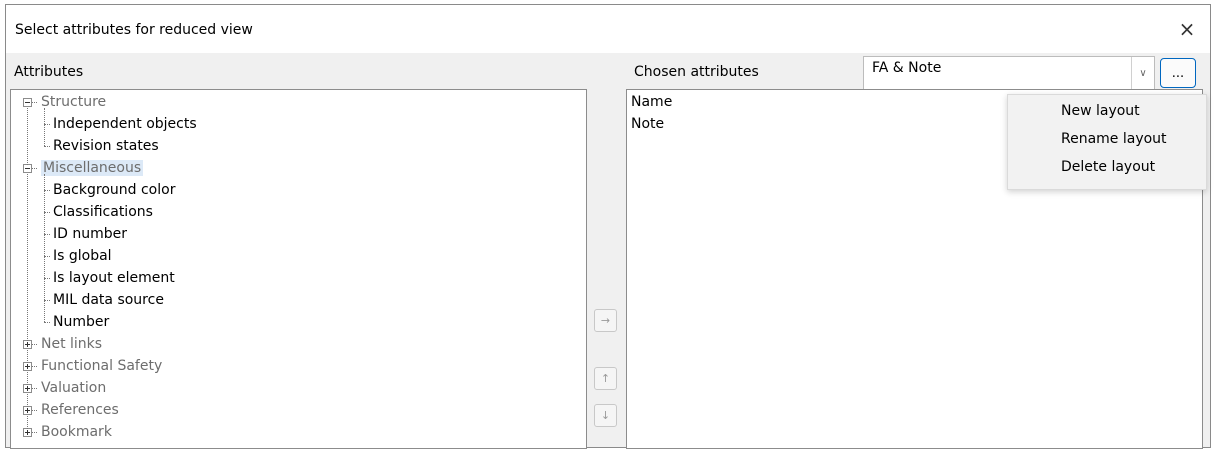  I want to click on tree-group-functional-safety: Functional Safety, so click(101, 366).